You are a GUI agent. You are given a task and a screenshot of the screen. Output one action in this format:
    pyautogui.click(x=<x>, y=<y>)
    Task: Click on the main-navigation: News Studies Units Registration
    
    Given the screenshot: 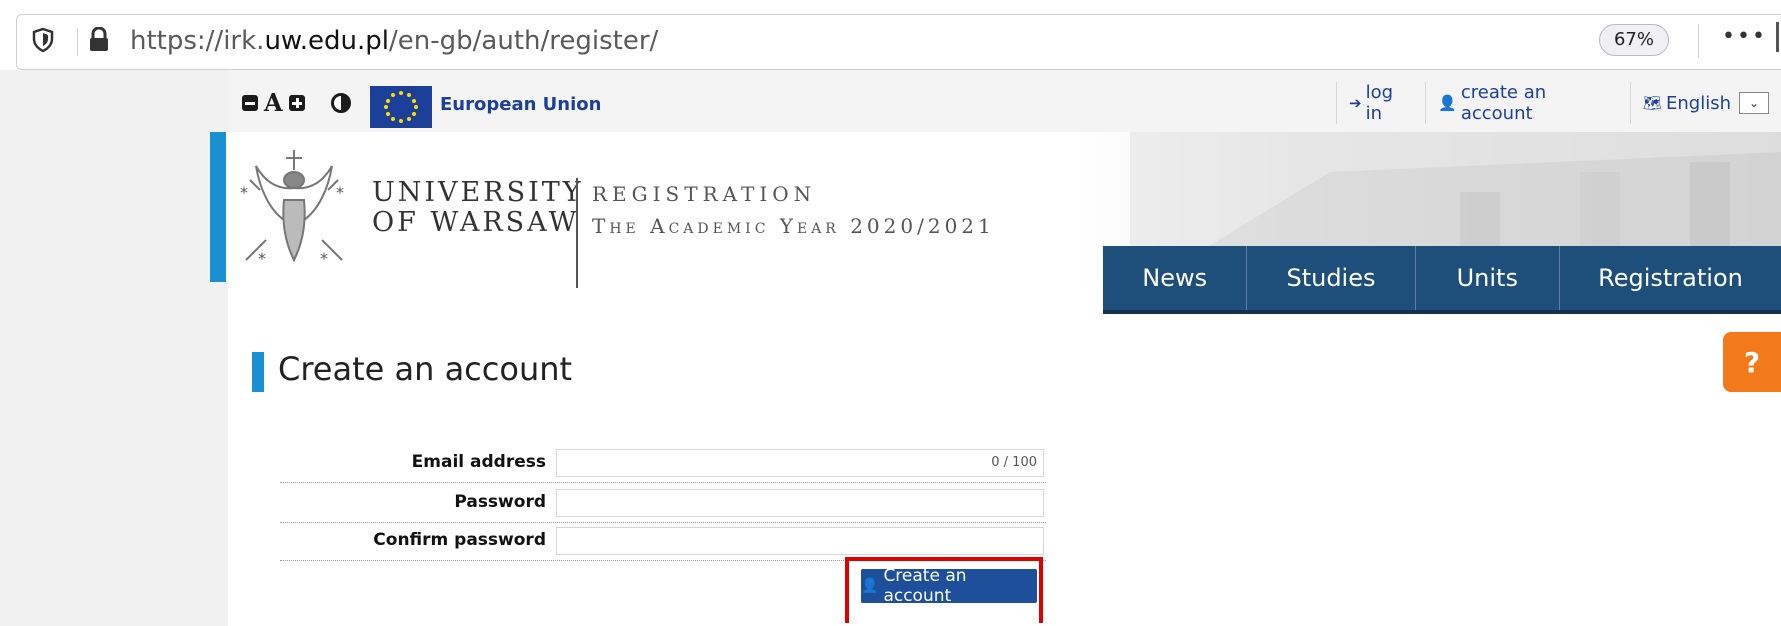 What is the action you would take?
    pyautogui.click(x=1442, y=280)
    